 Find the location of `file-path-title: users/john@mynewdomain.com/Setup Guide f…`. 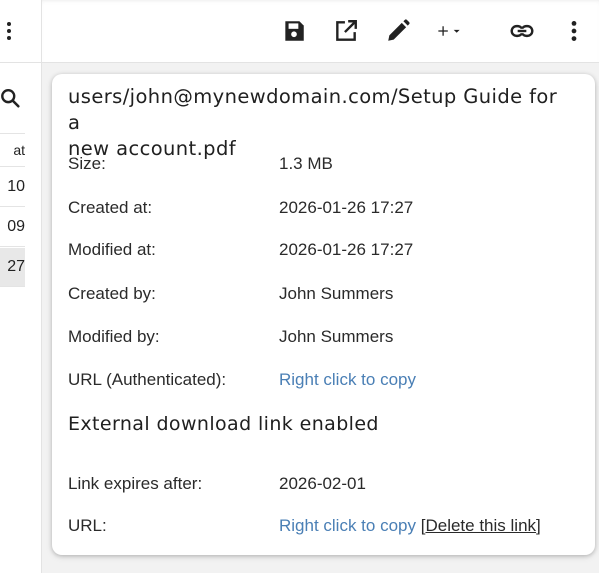

file-path-title: users/john@mynewdomain.com/Setup Guide f… is located at coordinates (318, 123).